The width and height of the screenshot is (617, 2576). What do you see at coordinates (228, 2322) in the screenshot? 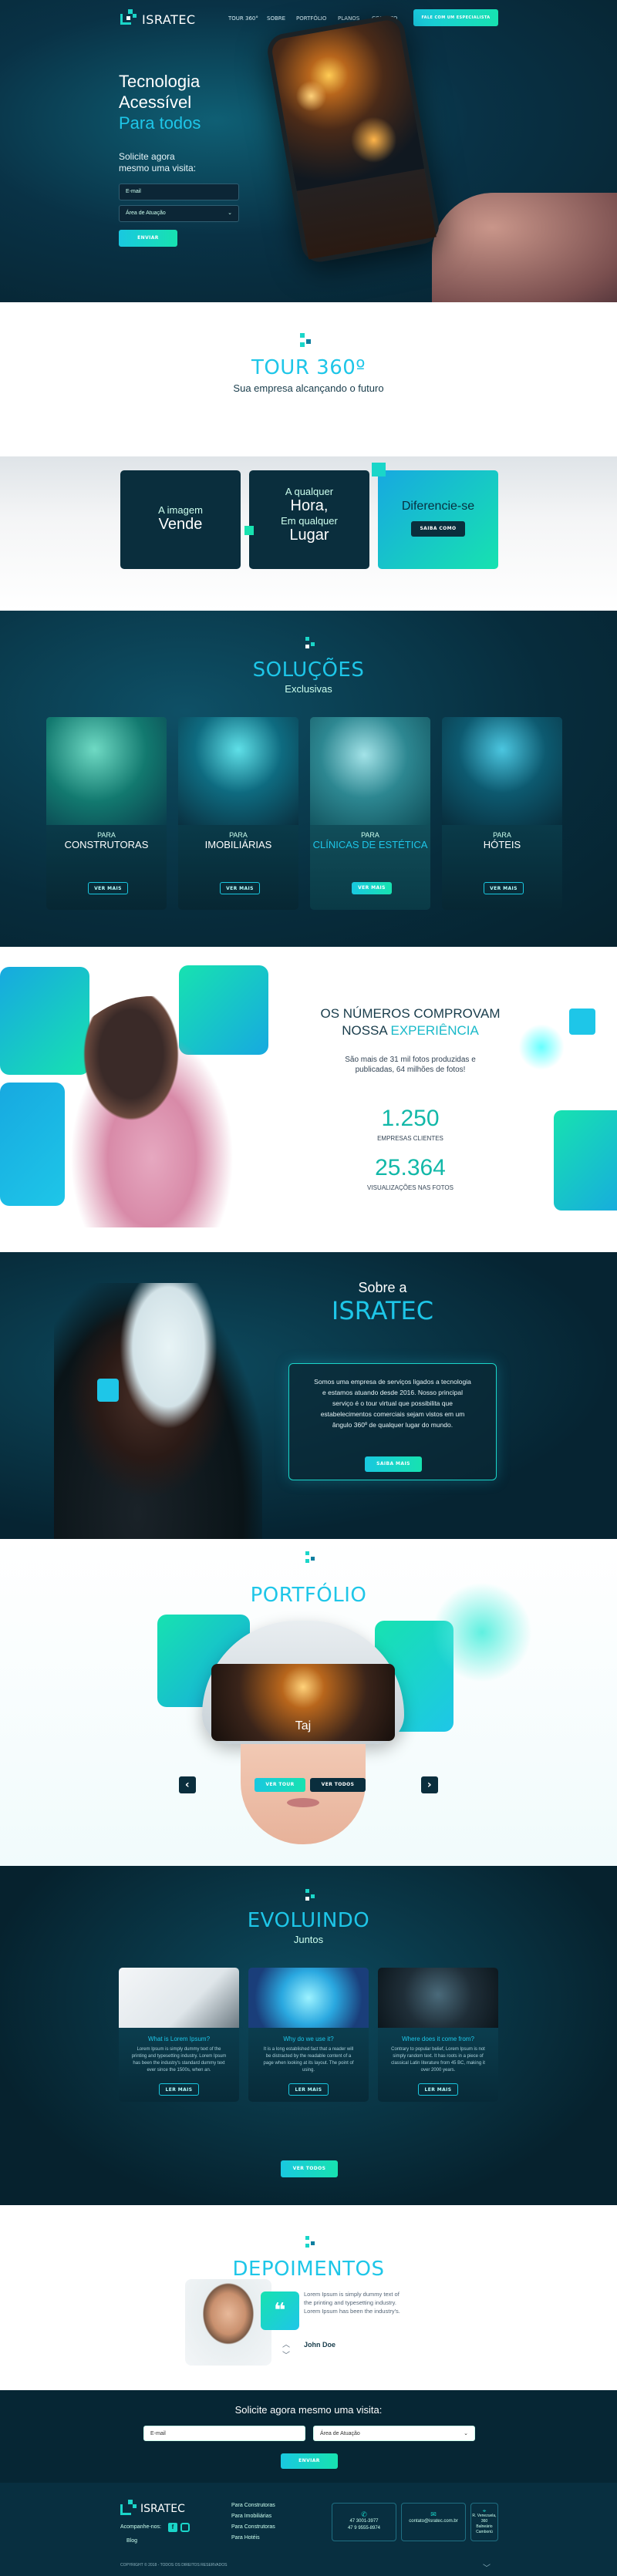
I see `testimonial-photo` at bounding box center [228, 2322].